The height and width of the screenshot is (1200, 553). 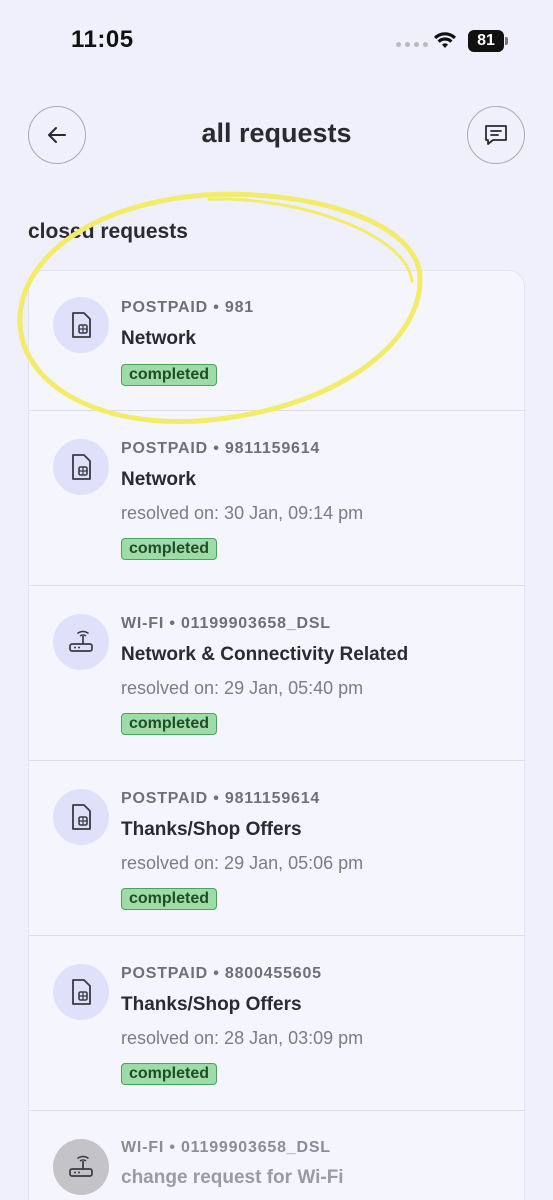 I want to click on chat-icon, so click(x=496, y=135).